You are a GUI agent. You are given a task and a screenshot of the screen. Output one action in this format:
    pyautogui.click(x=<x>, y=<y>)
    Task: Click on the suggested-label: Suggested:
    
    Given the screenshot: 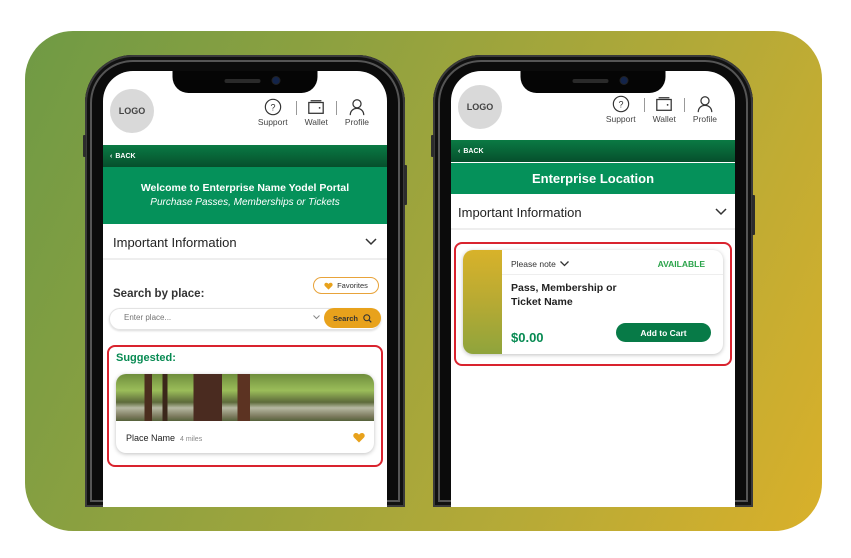 What is the action you would take?
    pyautogui.click(x=146, y=358)
    